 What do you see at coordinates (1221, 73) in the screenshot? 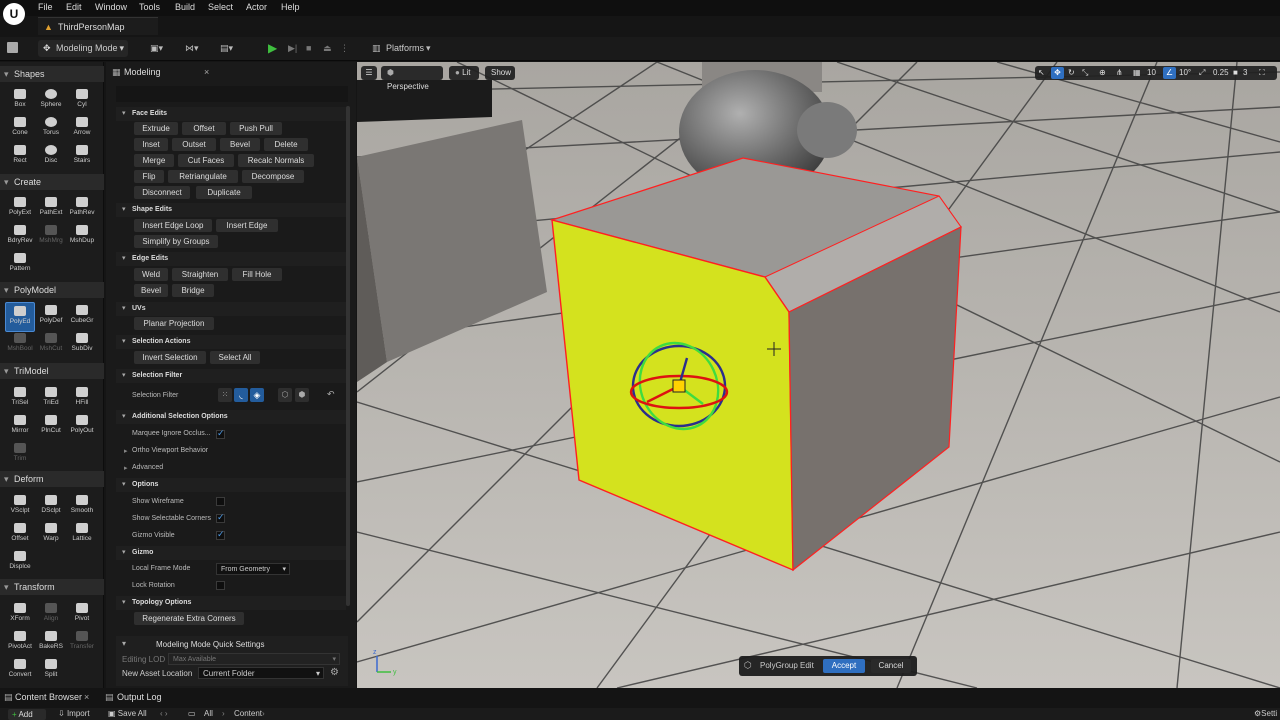
I see `scale-value: 0.25` at bounding box center [1221, 73].